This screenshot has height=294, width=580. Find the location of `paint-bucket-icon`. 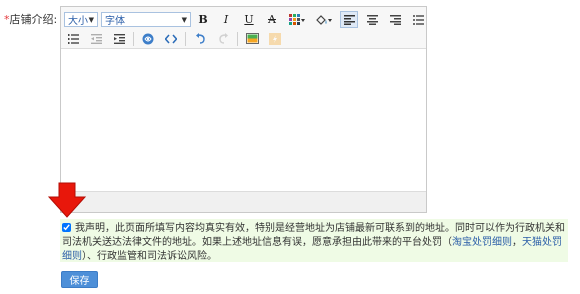

paint-bucket-icon is located at coordinates (324, 19).